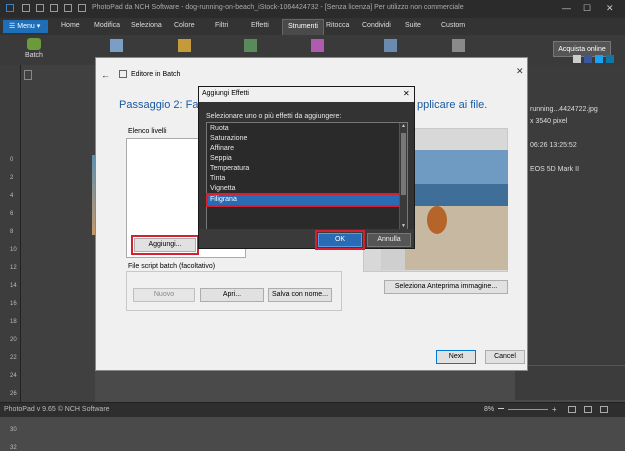  Describe the element at coordinates (13, 322) in the screenshot. I see `ruler-tick: 18` at that location.